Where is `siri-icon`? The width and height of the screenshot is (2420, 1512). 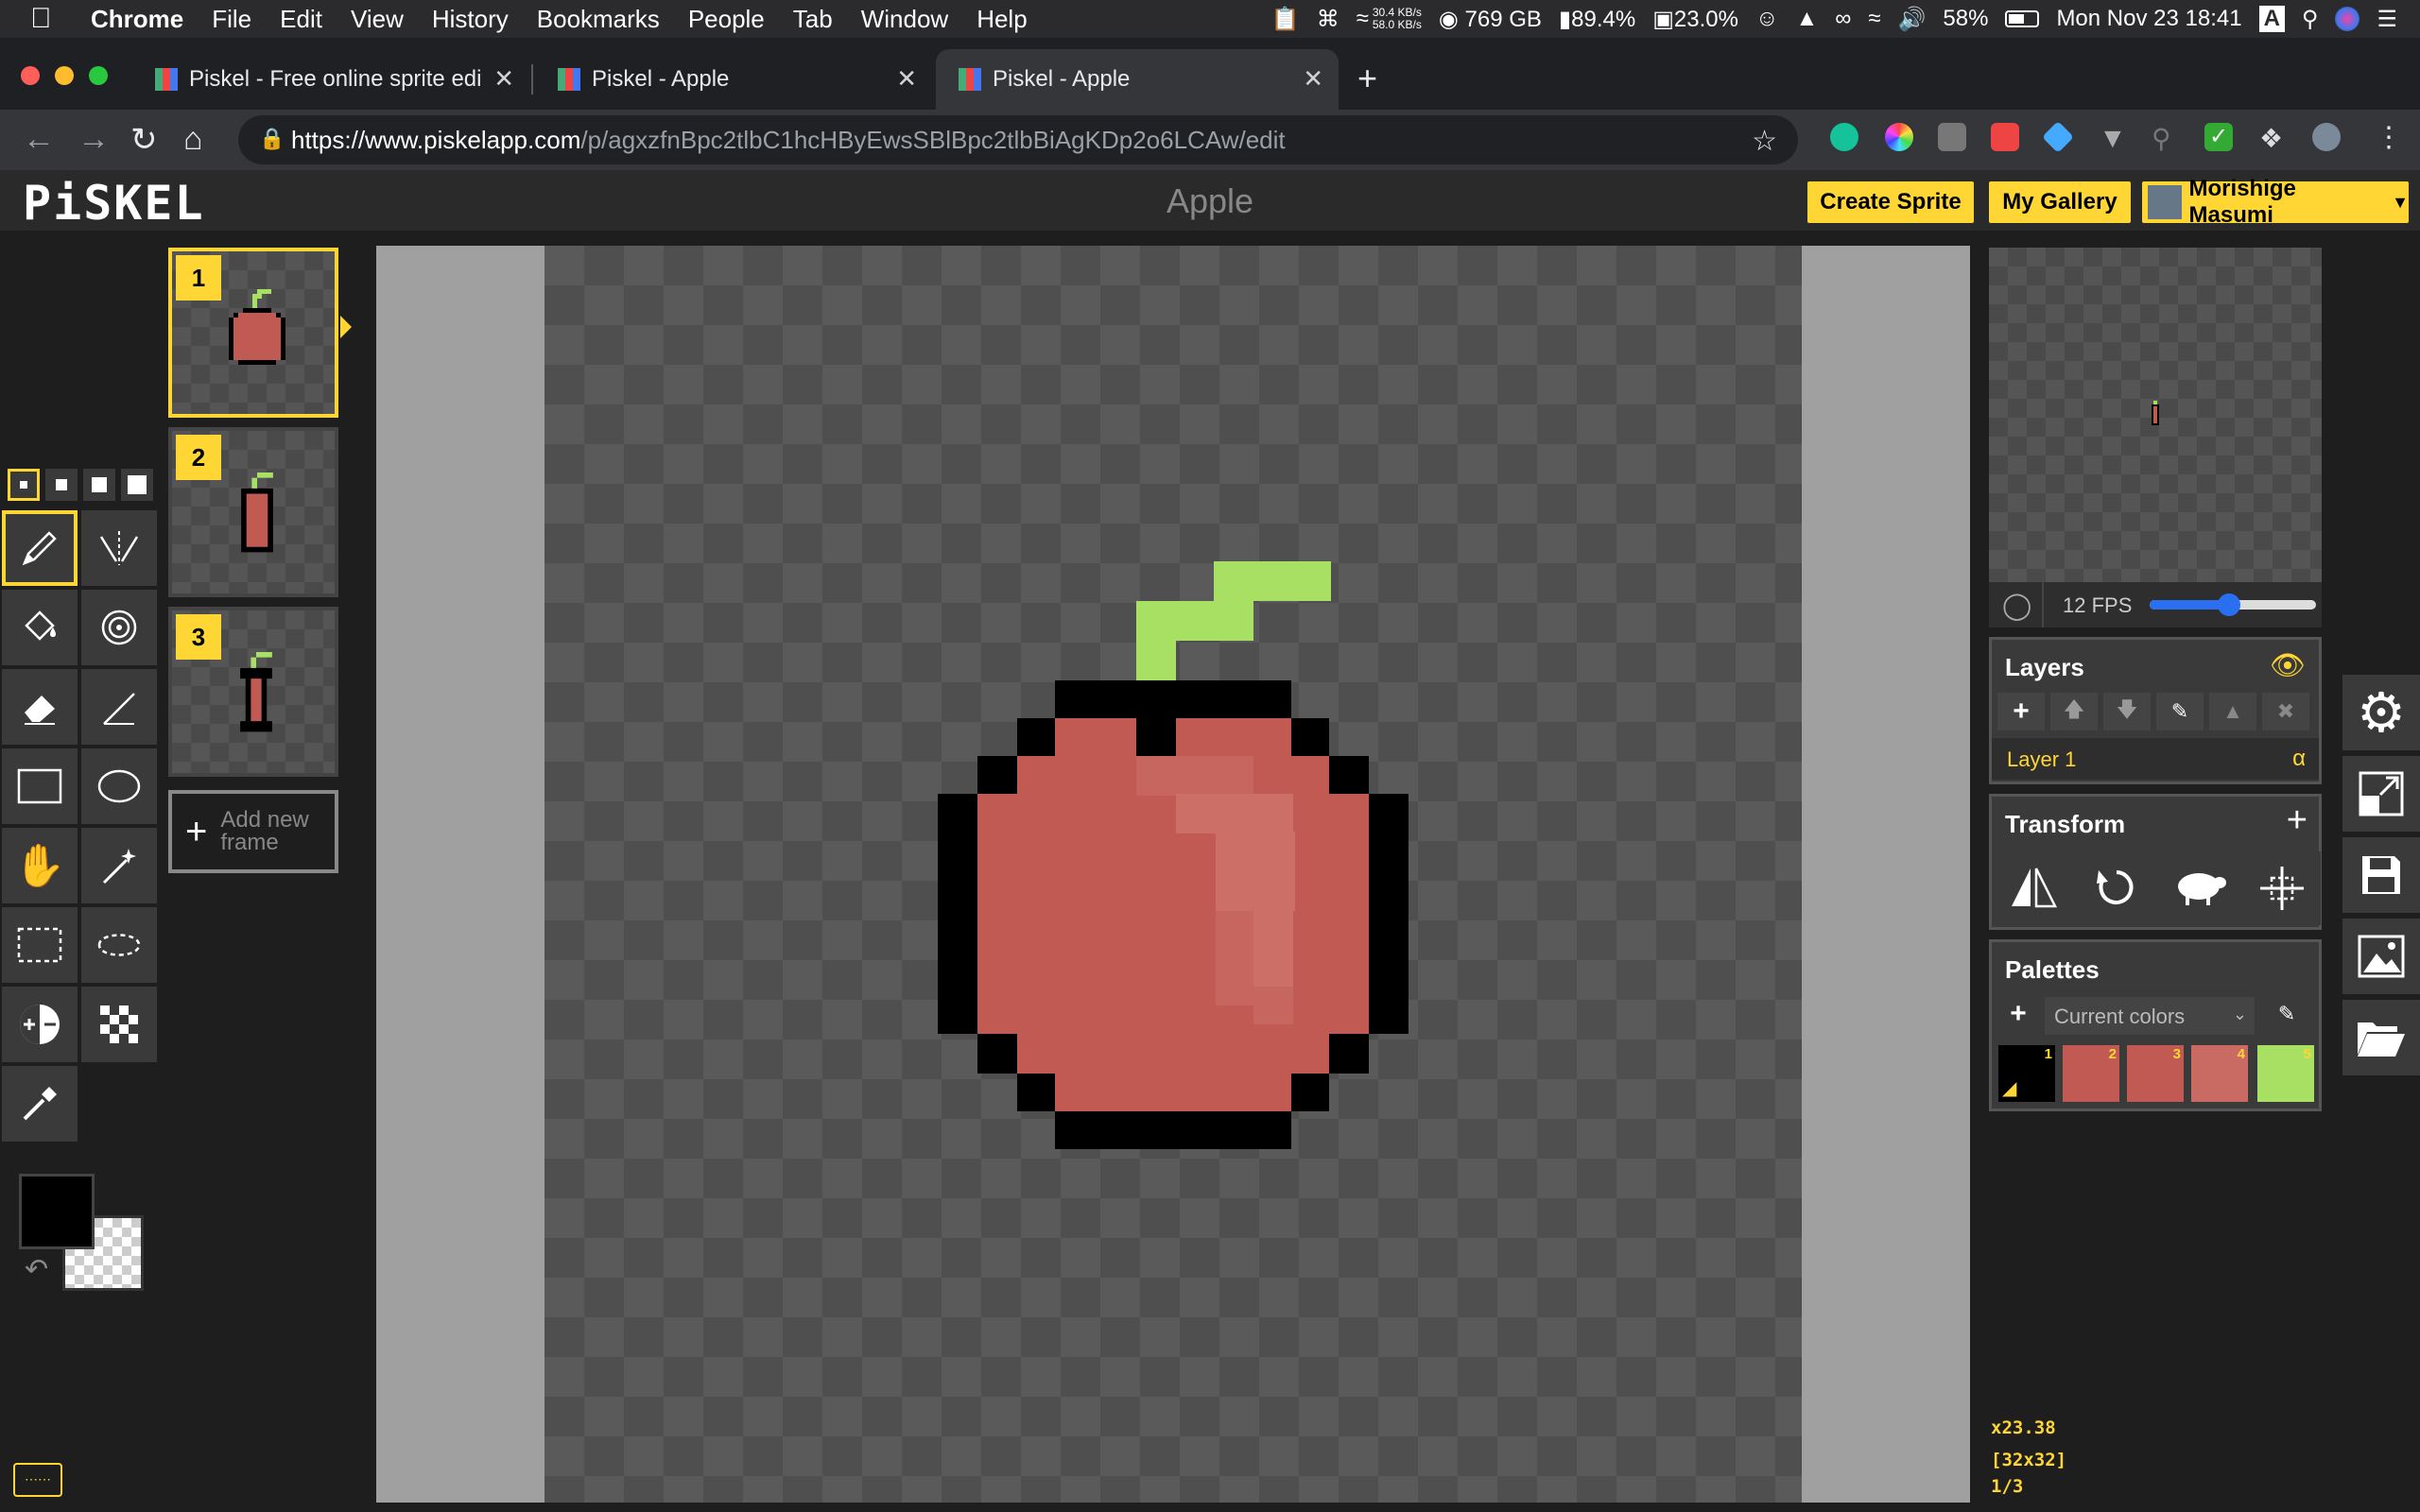
siri-icon is located at coordinates (2347, 19).